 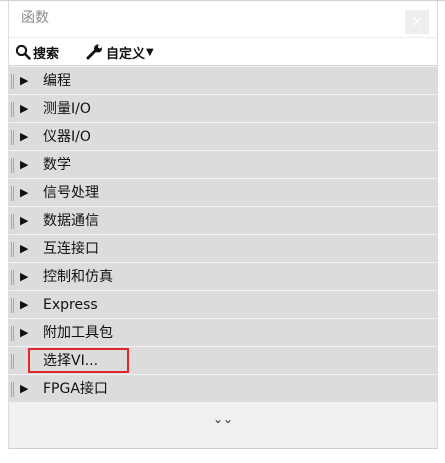 What do you see at coordinates (46, 54) in the screenshot?
I see `search-label: 搜索` at bounding box center [46, 54].